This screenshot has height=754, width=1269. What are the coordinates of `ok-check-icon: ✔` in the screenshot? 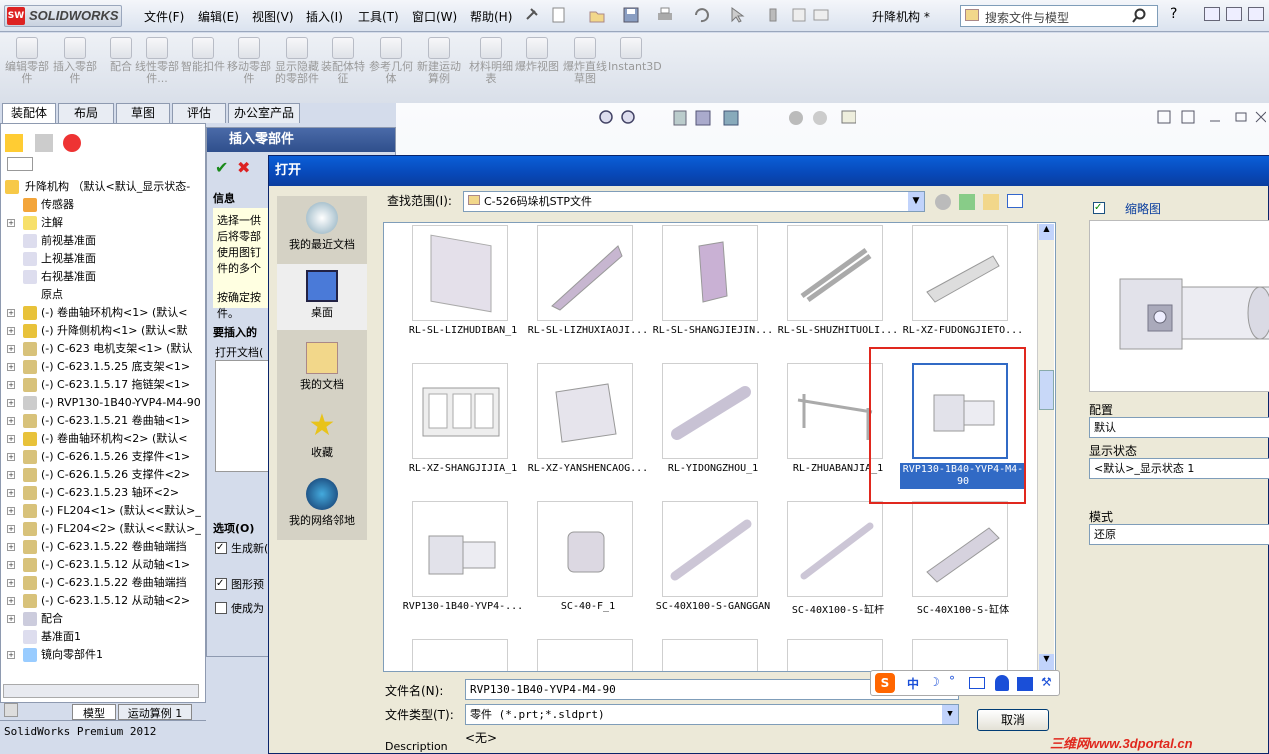 It's located at (221, 167).